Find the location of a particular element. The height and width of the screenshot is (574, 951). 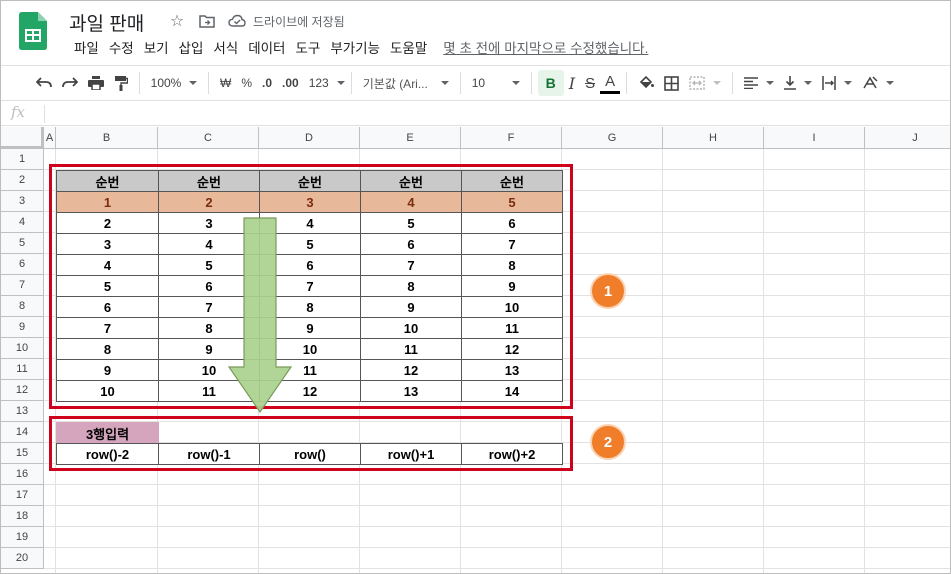

row-header-3: 3 is located at coordinates (22, 201).